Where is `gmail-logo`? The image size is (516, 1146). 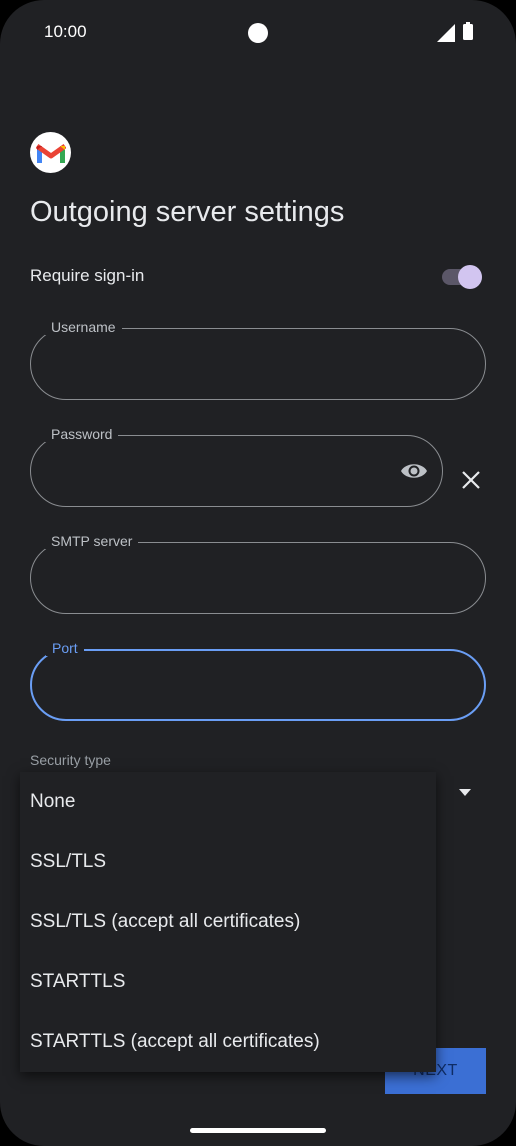 gmail-logo is located at coordinates (50, 152).